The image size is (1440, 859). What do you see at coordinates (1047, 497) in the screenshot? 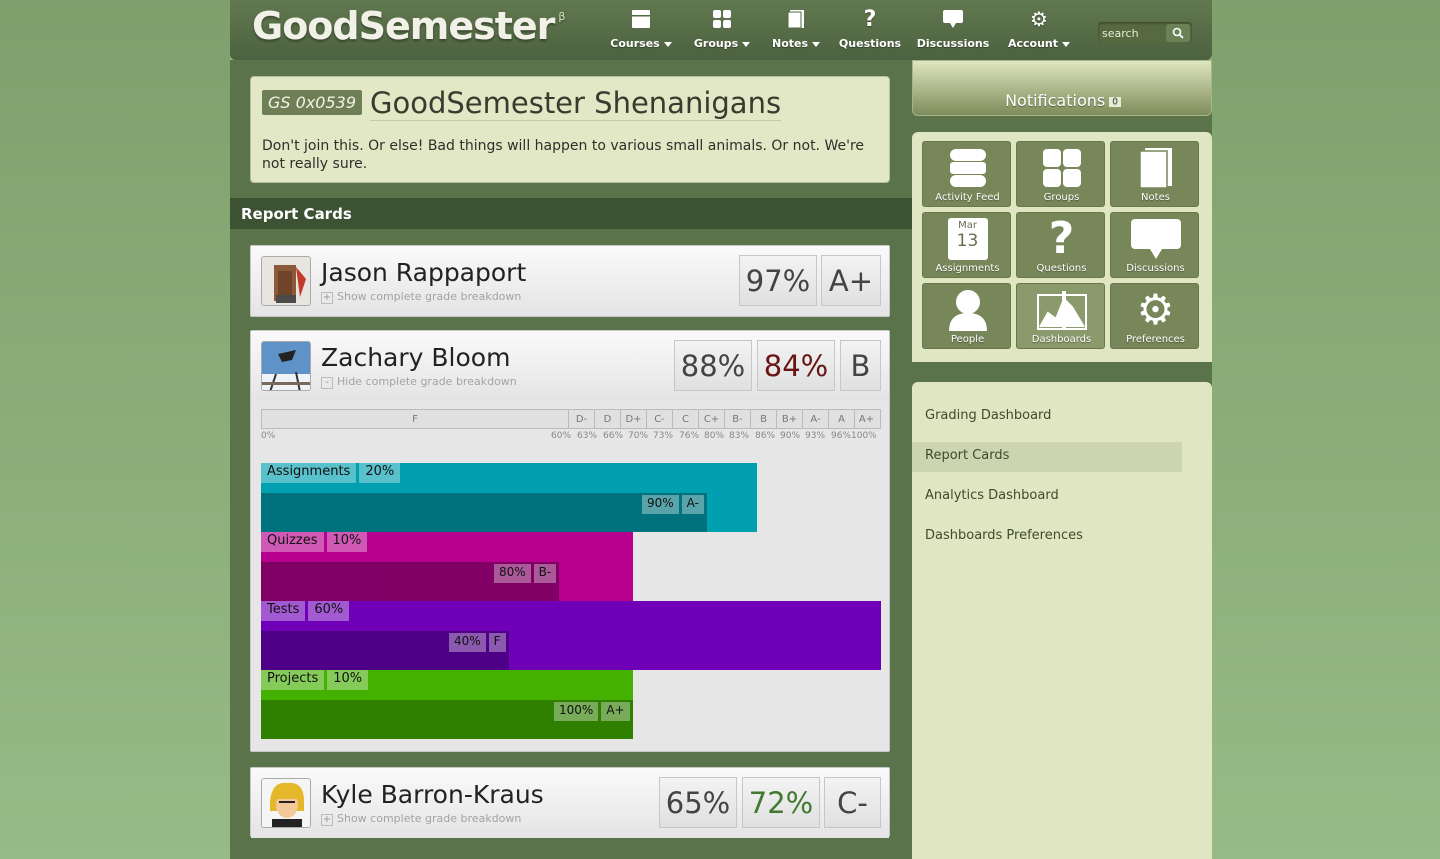
I see `menu-analytics-dashboard: Analytics Dashboard` at bounding box center [1047, 497].